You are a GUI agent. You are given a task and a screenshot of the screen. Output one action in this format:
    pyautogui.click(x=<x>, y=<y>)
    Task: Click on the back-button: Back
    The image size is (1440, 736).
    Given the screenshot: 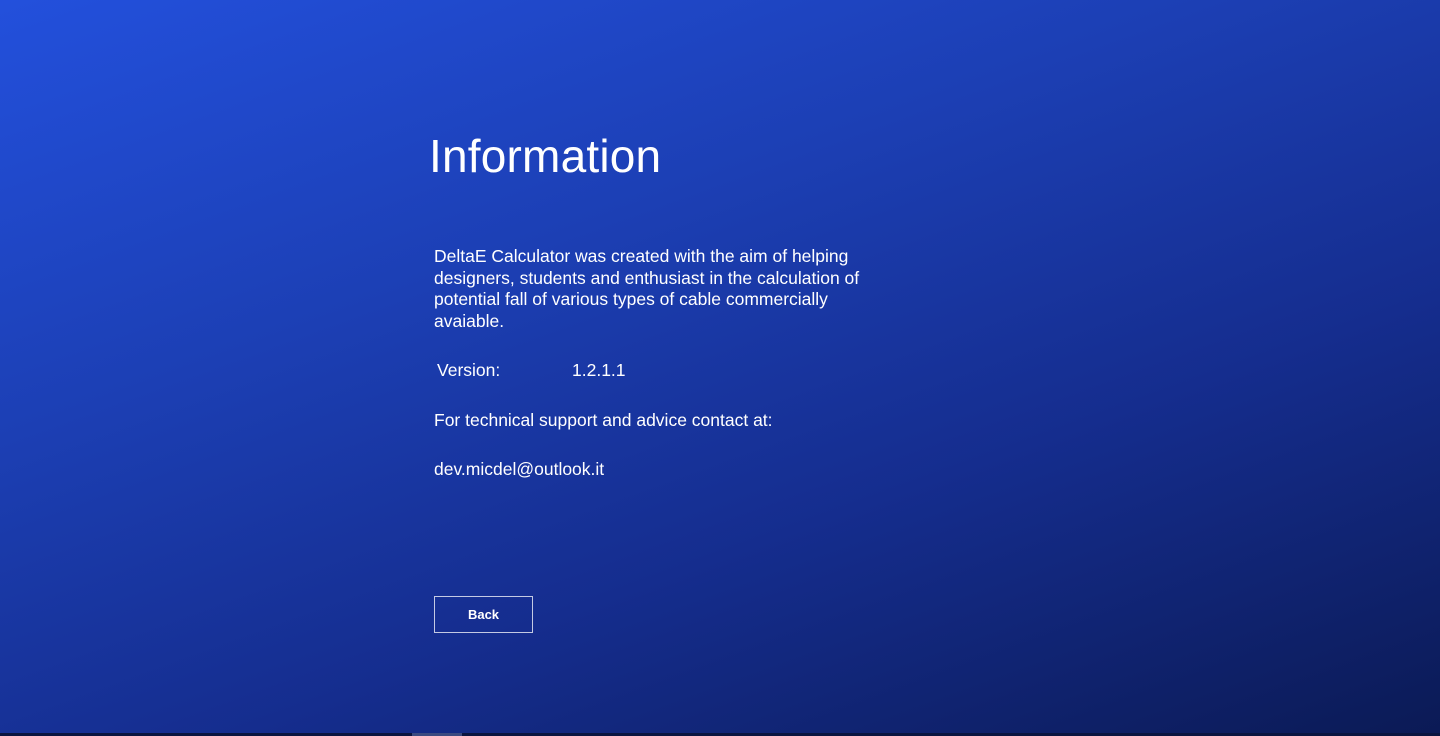 What is the action you would take?
    pyautogui.click(x=483, y=614)
    